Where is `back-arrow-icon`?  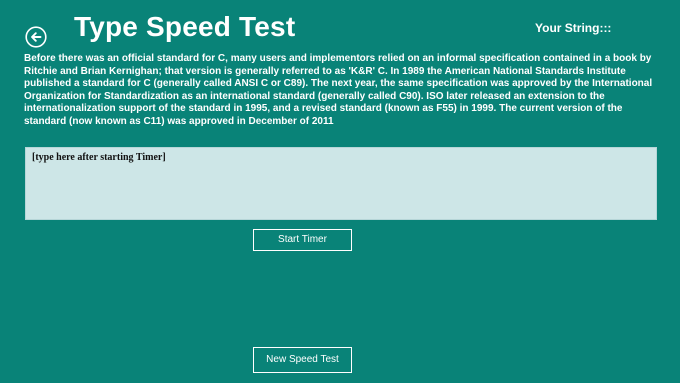
back-arrow-icon is located at coordinates (36, 37).